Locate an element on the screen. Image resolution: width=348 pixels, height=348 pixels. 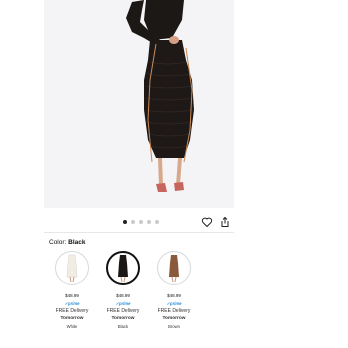
black-dress-thumbnail is located at coordinates (123, 269).